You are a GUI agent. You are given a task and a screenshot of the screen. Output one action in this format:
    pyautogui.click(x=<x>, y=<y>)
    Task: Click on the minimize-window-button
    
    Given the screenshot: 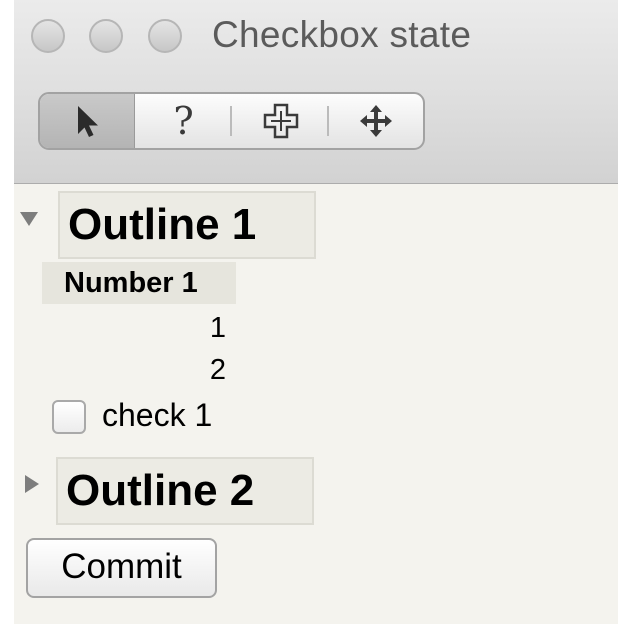 What is the action you would take?
    pyautogui.click(x=106, y=36)
    